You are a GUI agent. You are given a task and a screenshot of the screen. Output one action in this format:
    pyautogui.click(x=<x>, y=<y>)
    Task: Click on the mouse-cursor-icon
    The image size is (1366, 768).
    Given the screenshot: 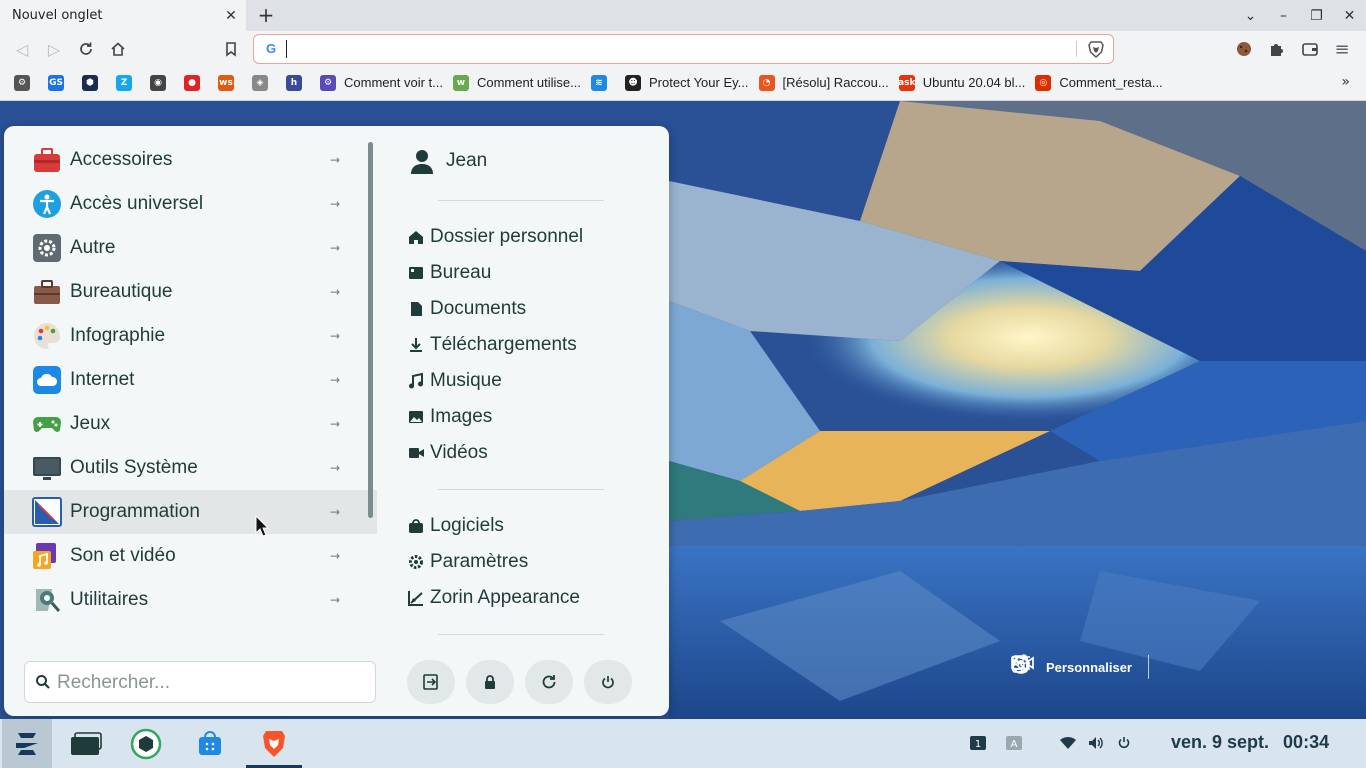 What is the action you would take?
    pyautogui.click(x=262, y=526)
    